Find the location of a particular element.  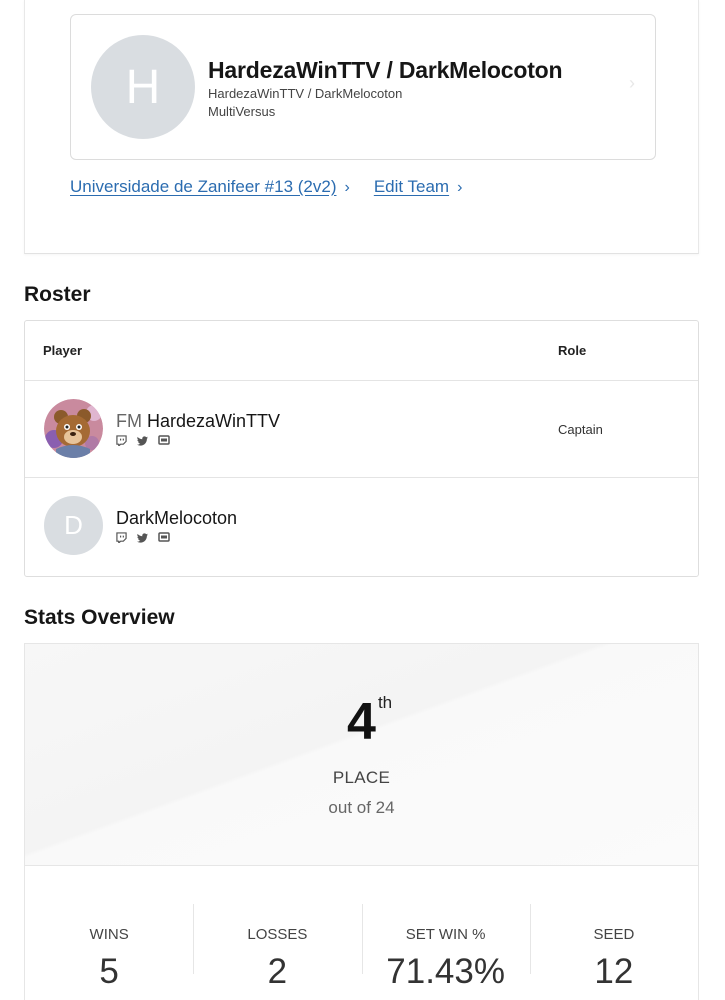

placement-number-wrap: 4th is located at coordinates (361, 722).